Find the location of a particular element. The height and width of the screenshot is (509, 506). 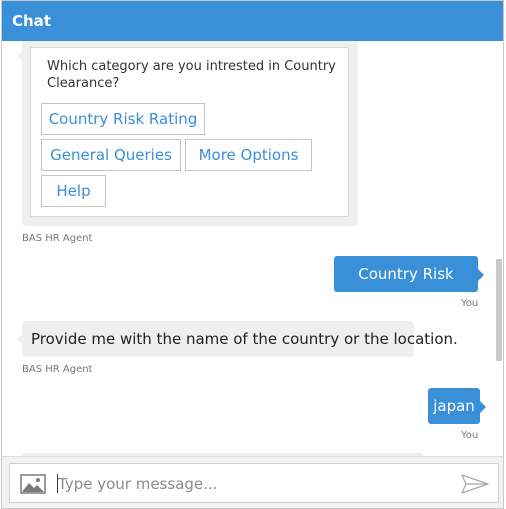

scrollbar-thumb is located at coordinates (499, 310).